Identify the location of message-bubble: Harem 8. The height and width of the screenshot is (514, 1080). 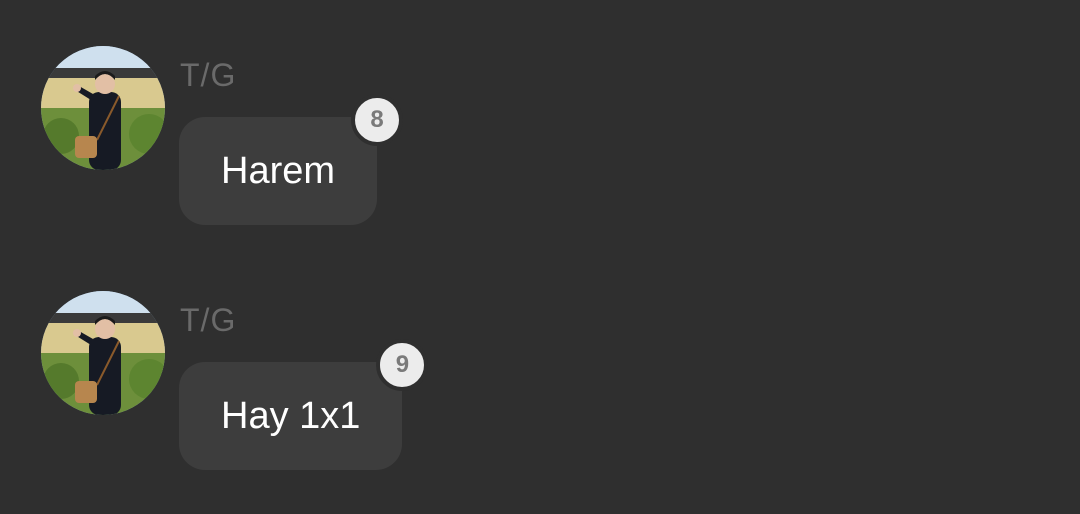
(291, 159).